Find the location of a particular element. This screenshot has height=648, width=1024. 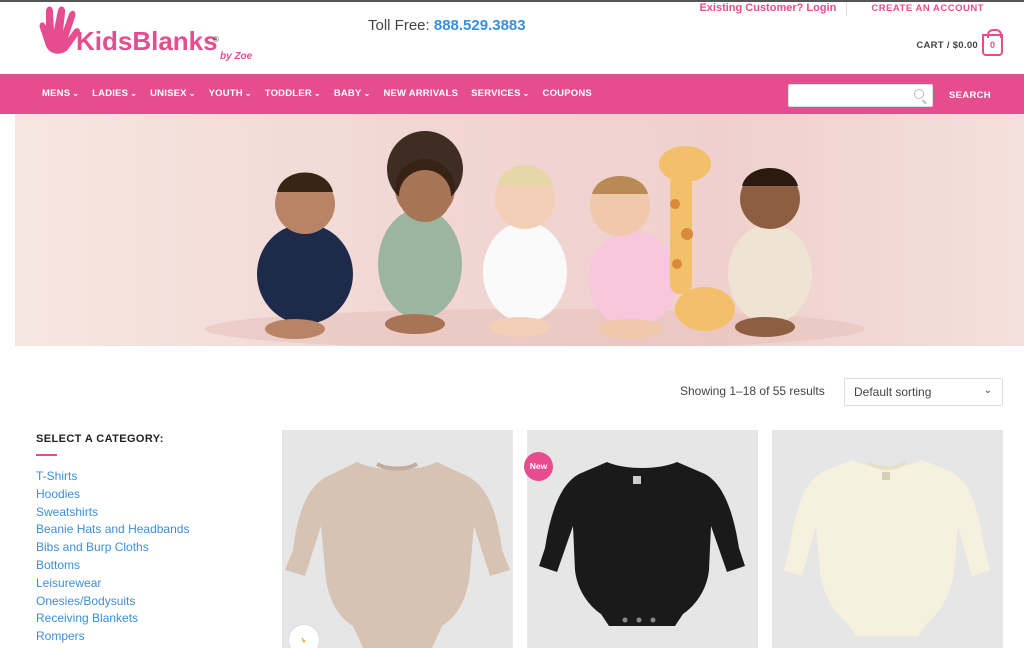

nav-item-label: NEW ARRIVALS is located at coordinates (421, 93).